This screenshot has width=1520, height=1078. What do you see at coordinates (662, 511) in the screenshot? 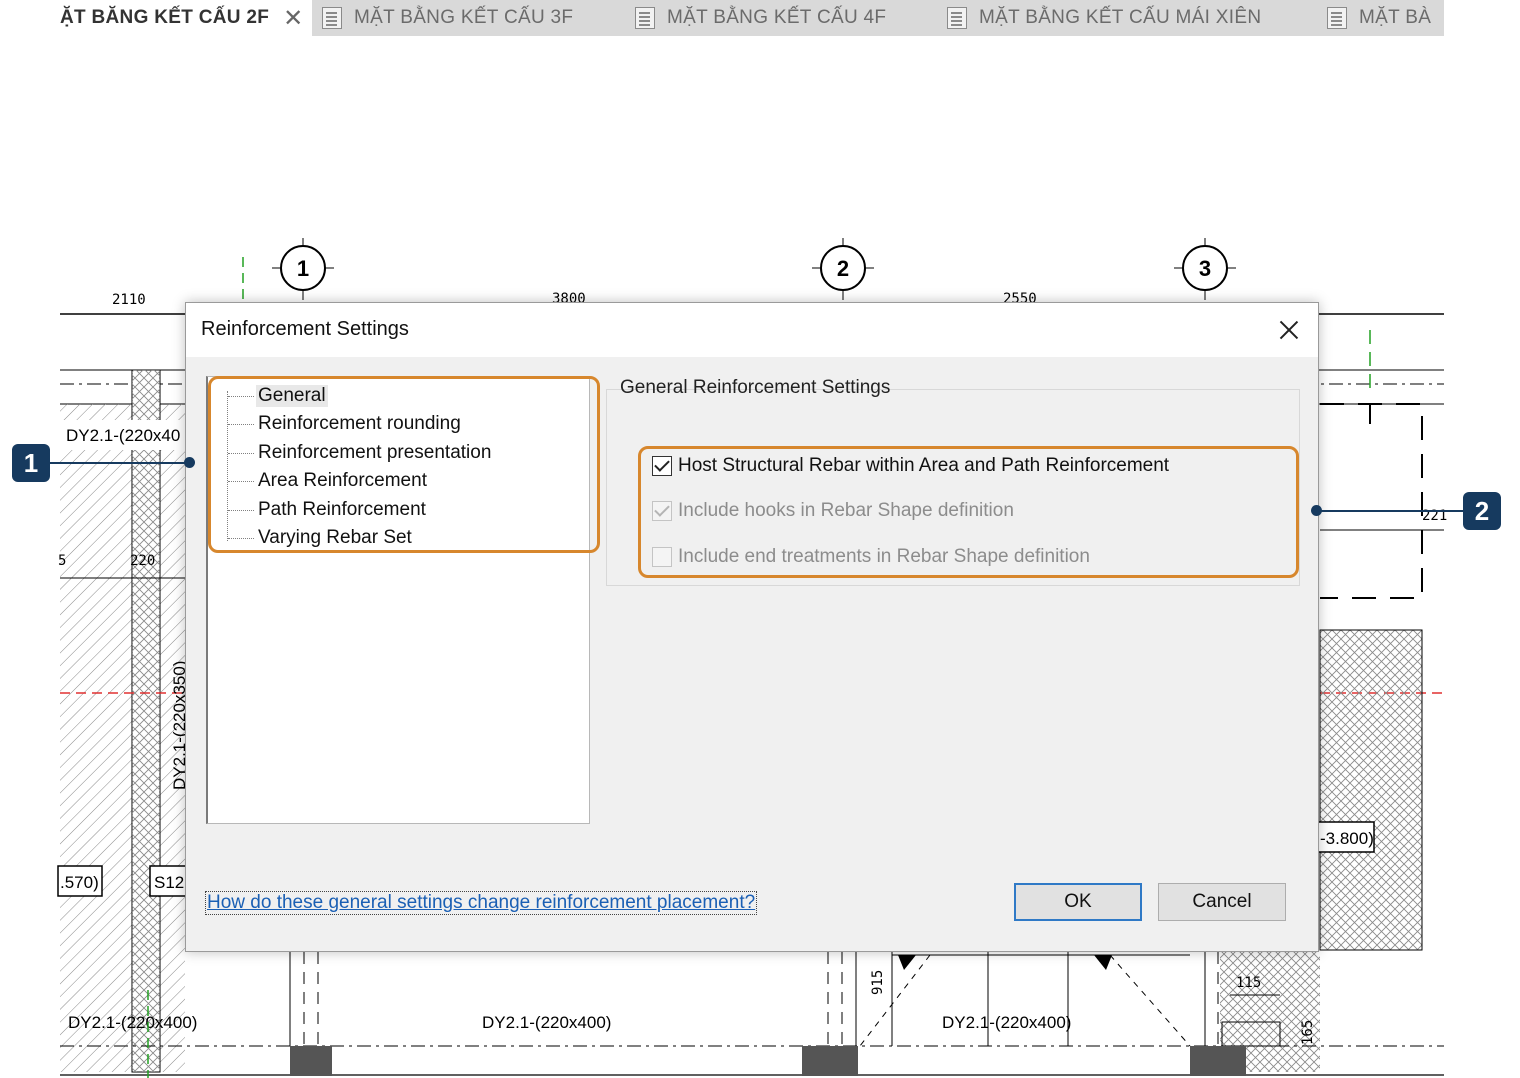
I see `checkbox-checked-disabled` at bounding box center [662, 511].